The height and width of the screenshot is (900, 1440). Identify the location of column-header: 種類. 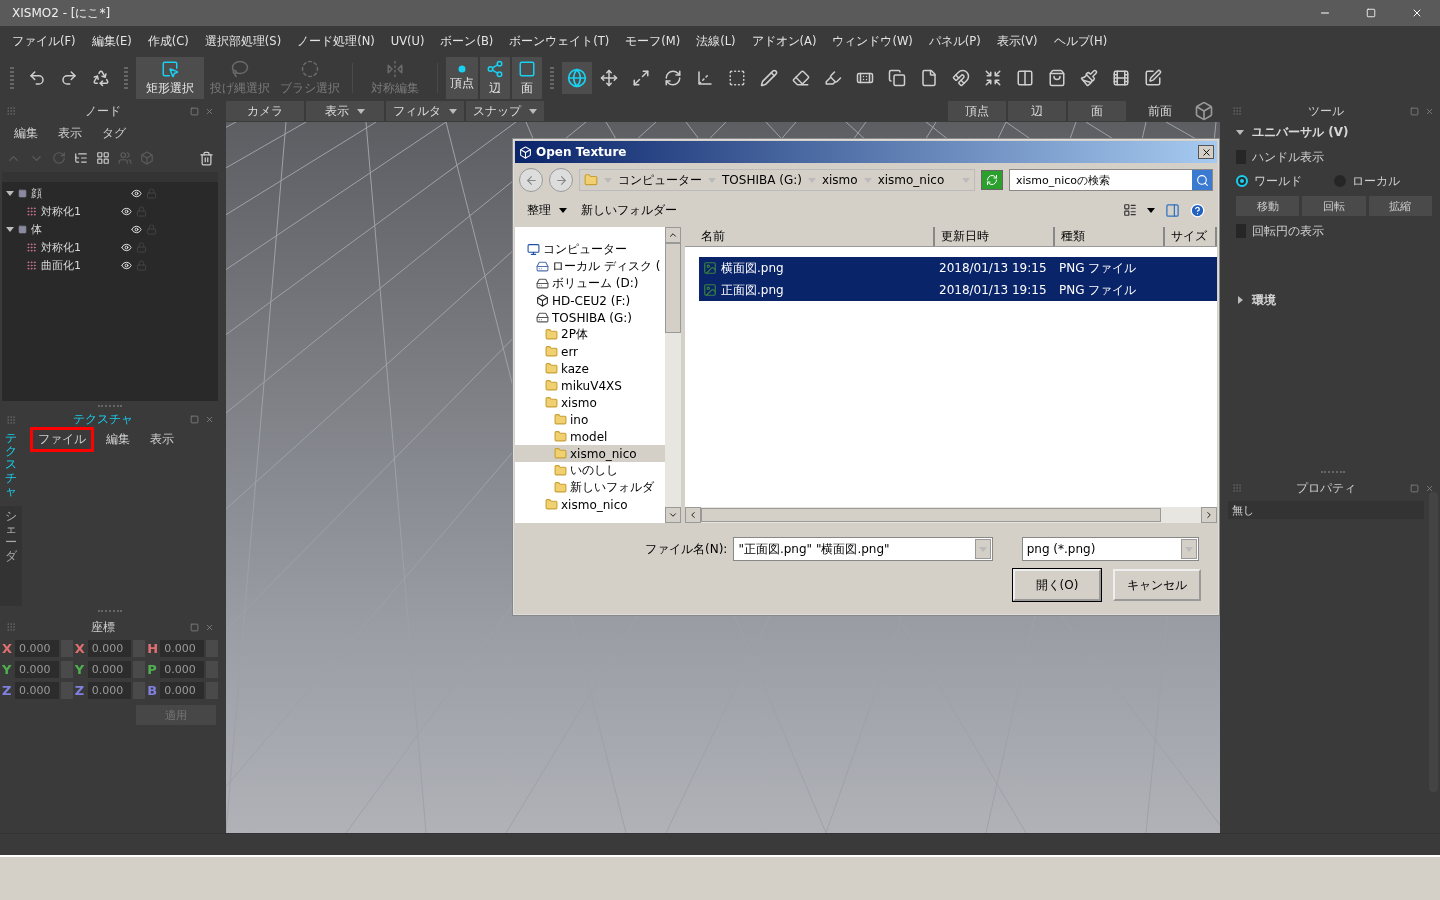
(1110, 236).